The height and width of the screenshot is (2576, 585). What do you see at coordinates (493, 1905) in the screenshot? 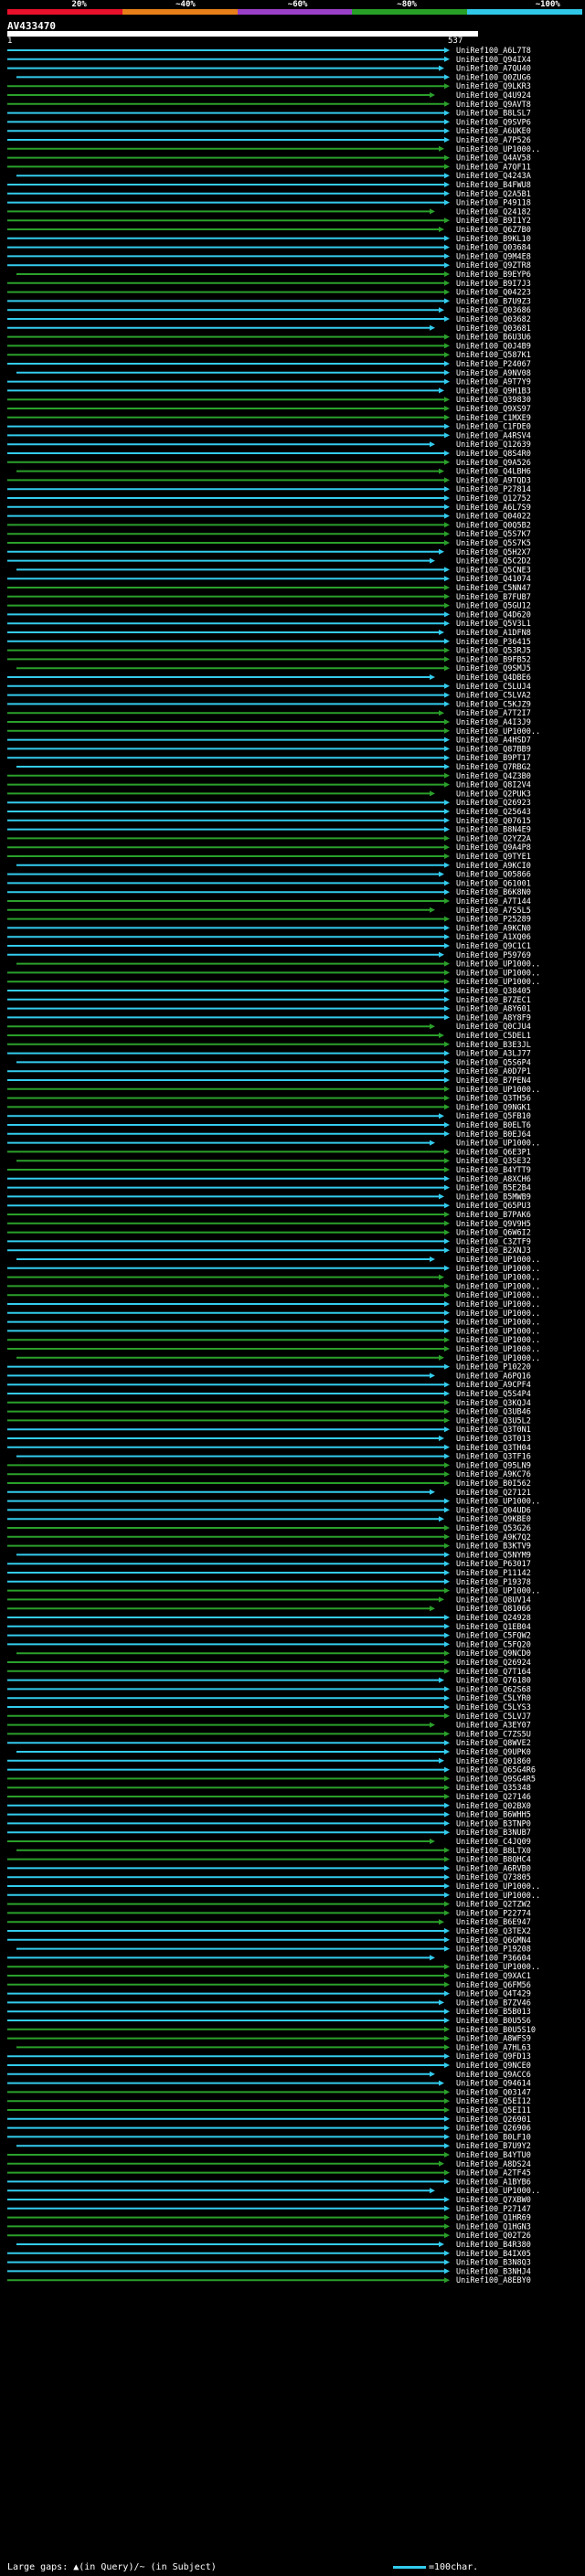
I see `hit-label: UniRef100_Q2TZW2` at bounding box center [493, 1905].